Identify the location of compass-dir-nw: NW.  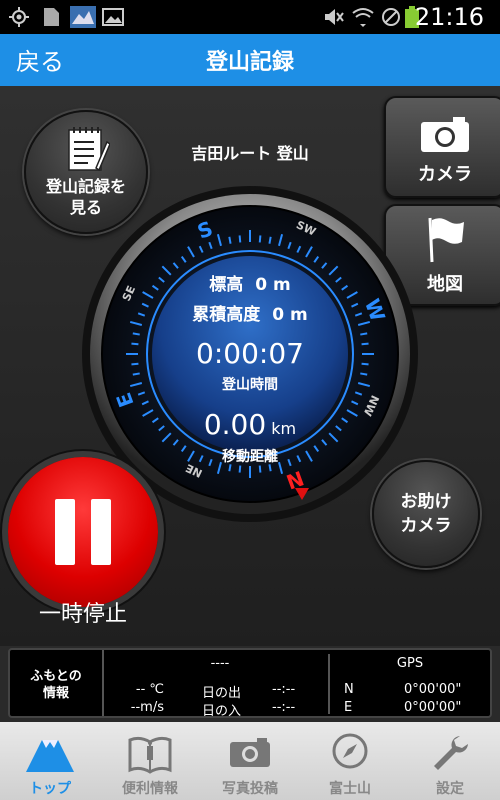
(370, 406).